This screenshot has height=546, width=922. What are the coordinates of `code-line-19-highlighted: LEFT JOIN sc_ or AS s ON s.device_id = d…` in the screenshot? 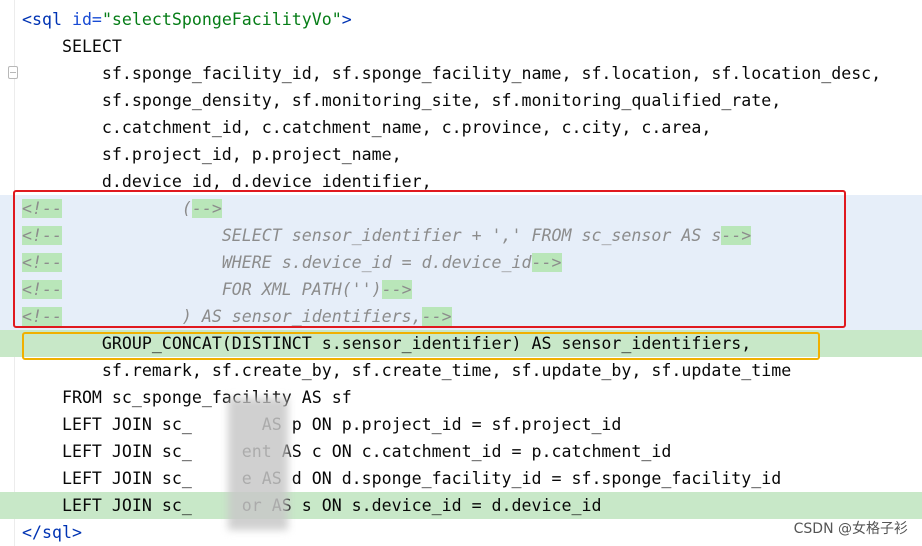 It's located at (461, 505).